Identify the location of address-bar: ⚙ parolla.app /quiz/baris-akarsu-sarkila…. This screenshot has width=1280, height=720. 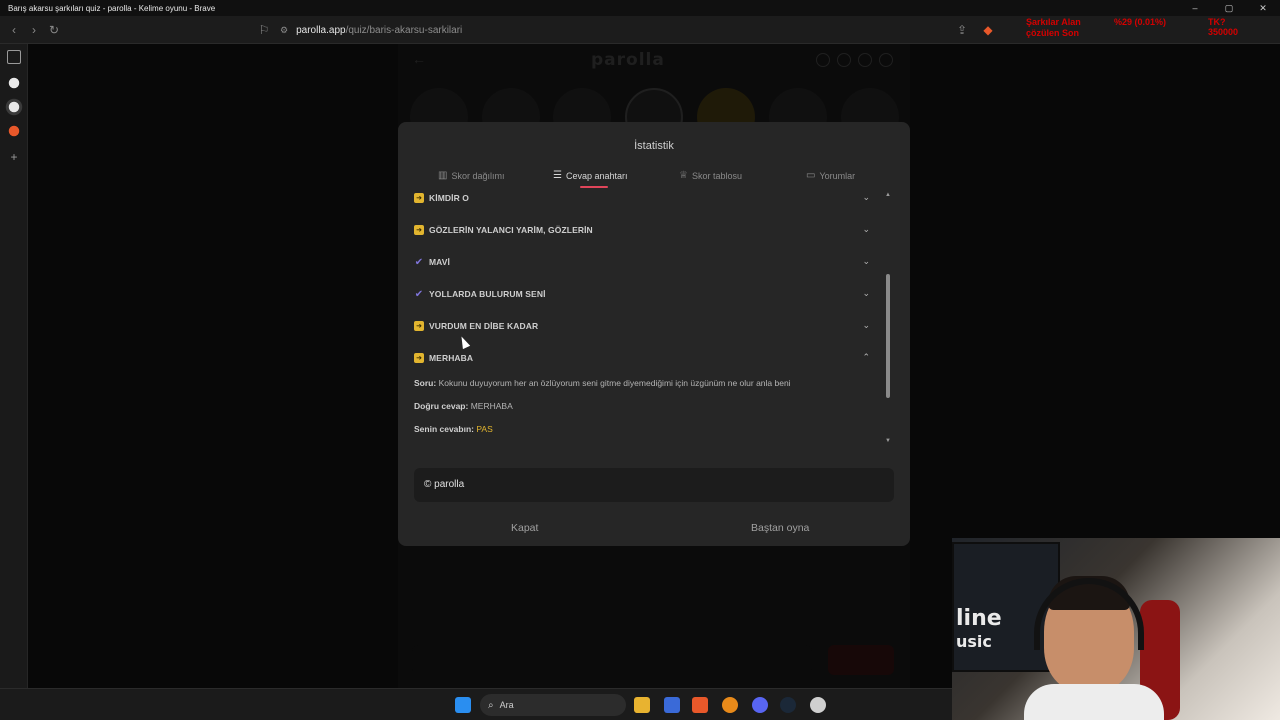
(640, 30).